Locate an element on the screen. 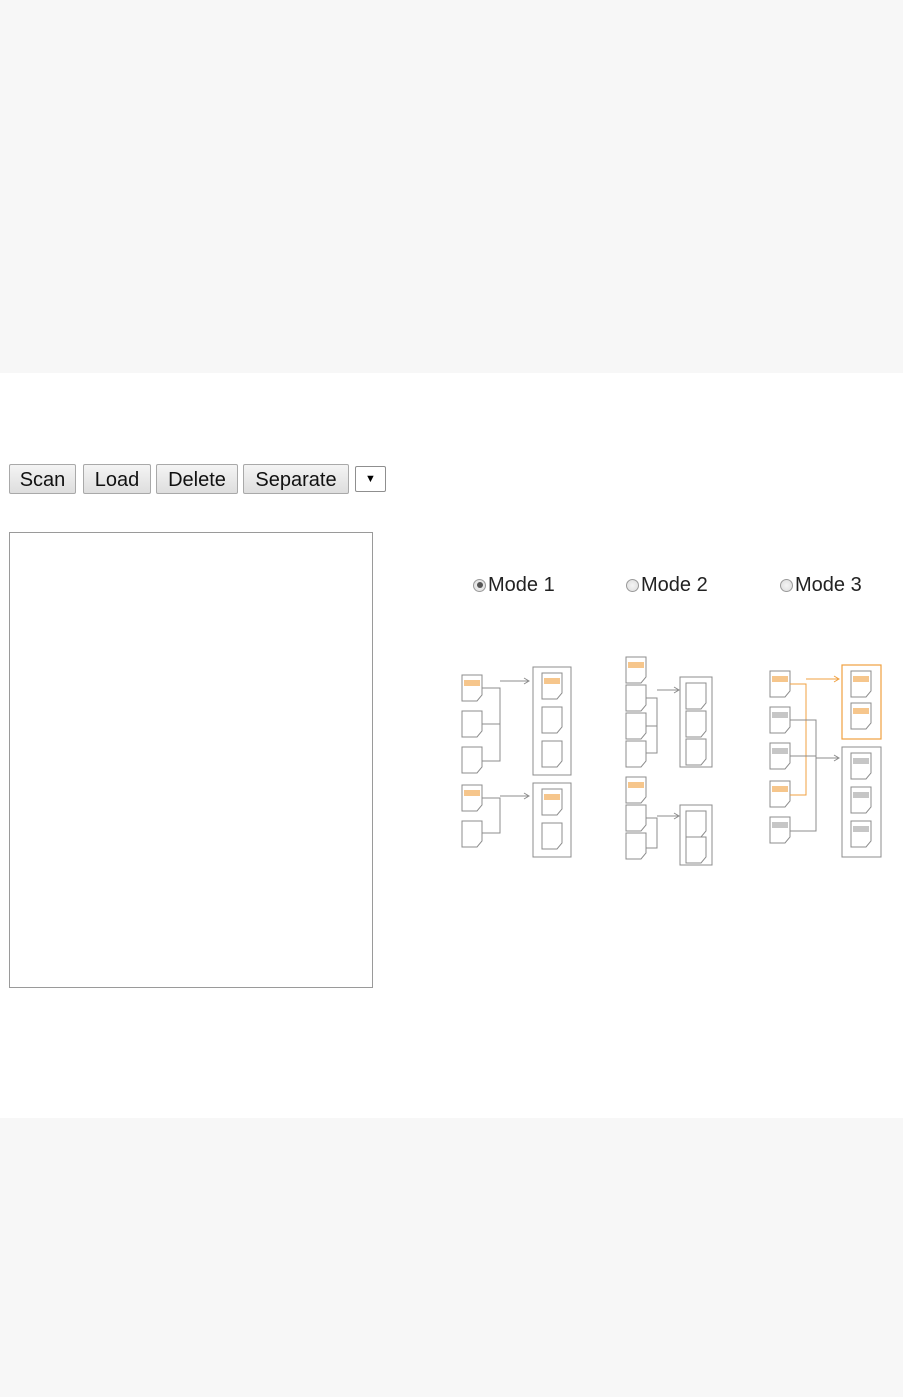  delete-button: Delete is located at coordinates (197, 479).